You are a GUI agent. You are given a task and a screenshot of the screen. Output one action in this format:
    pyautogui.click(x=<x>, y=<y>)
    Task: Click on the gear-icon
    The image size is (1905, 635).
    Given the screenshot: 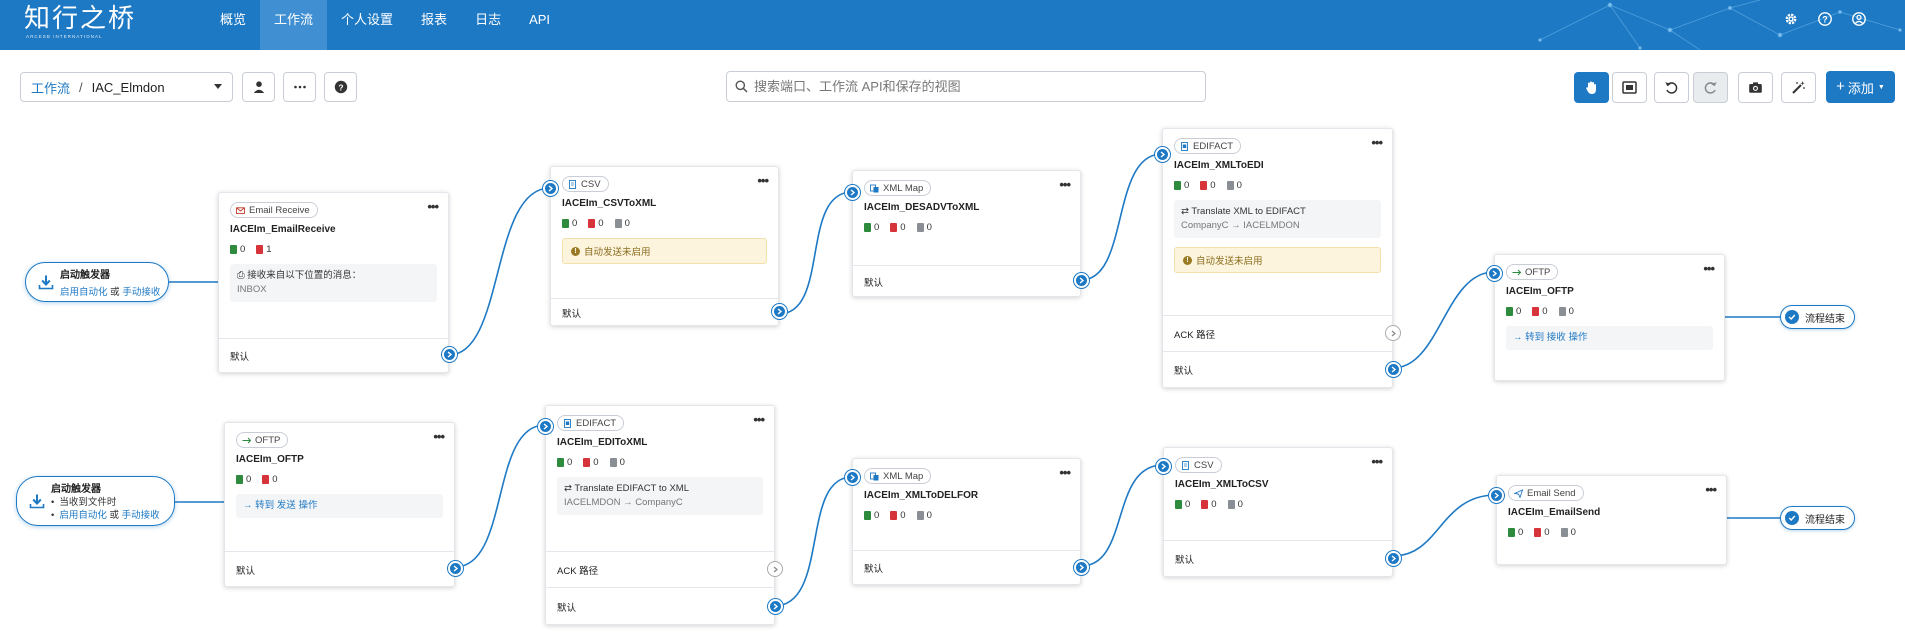 What is the action you would take?
    pyautogui.click(x=1791, y=19)
    